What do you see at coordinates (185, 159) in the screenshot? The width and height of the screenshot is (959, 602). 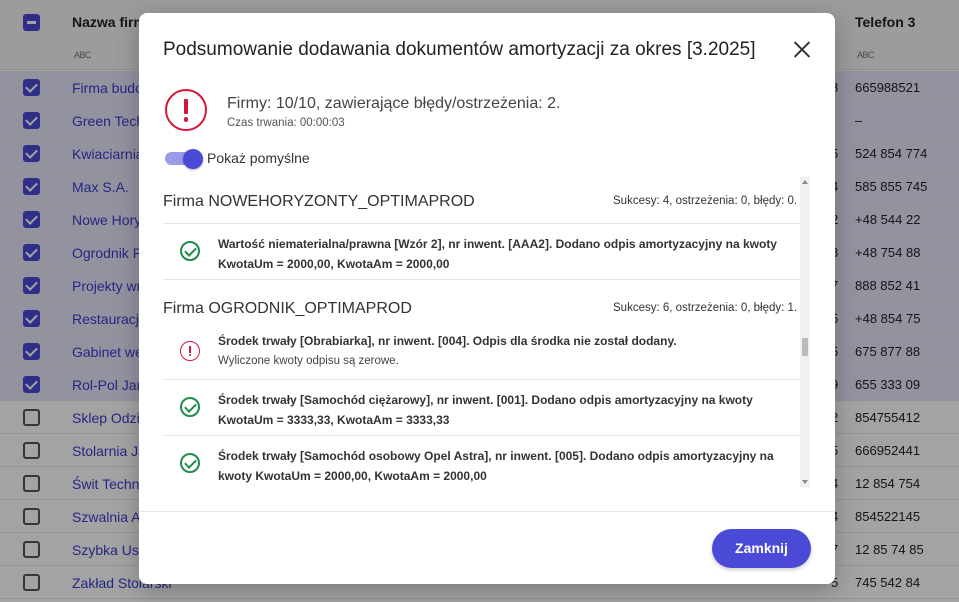 I see `show-successful-toggle` at bounding box center [185, 159].